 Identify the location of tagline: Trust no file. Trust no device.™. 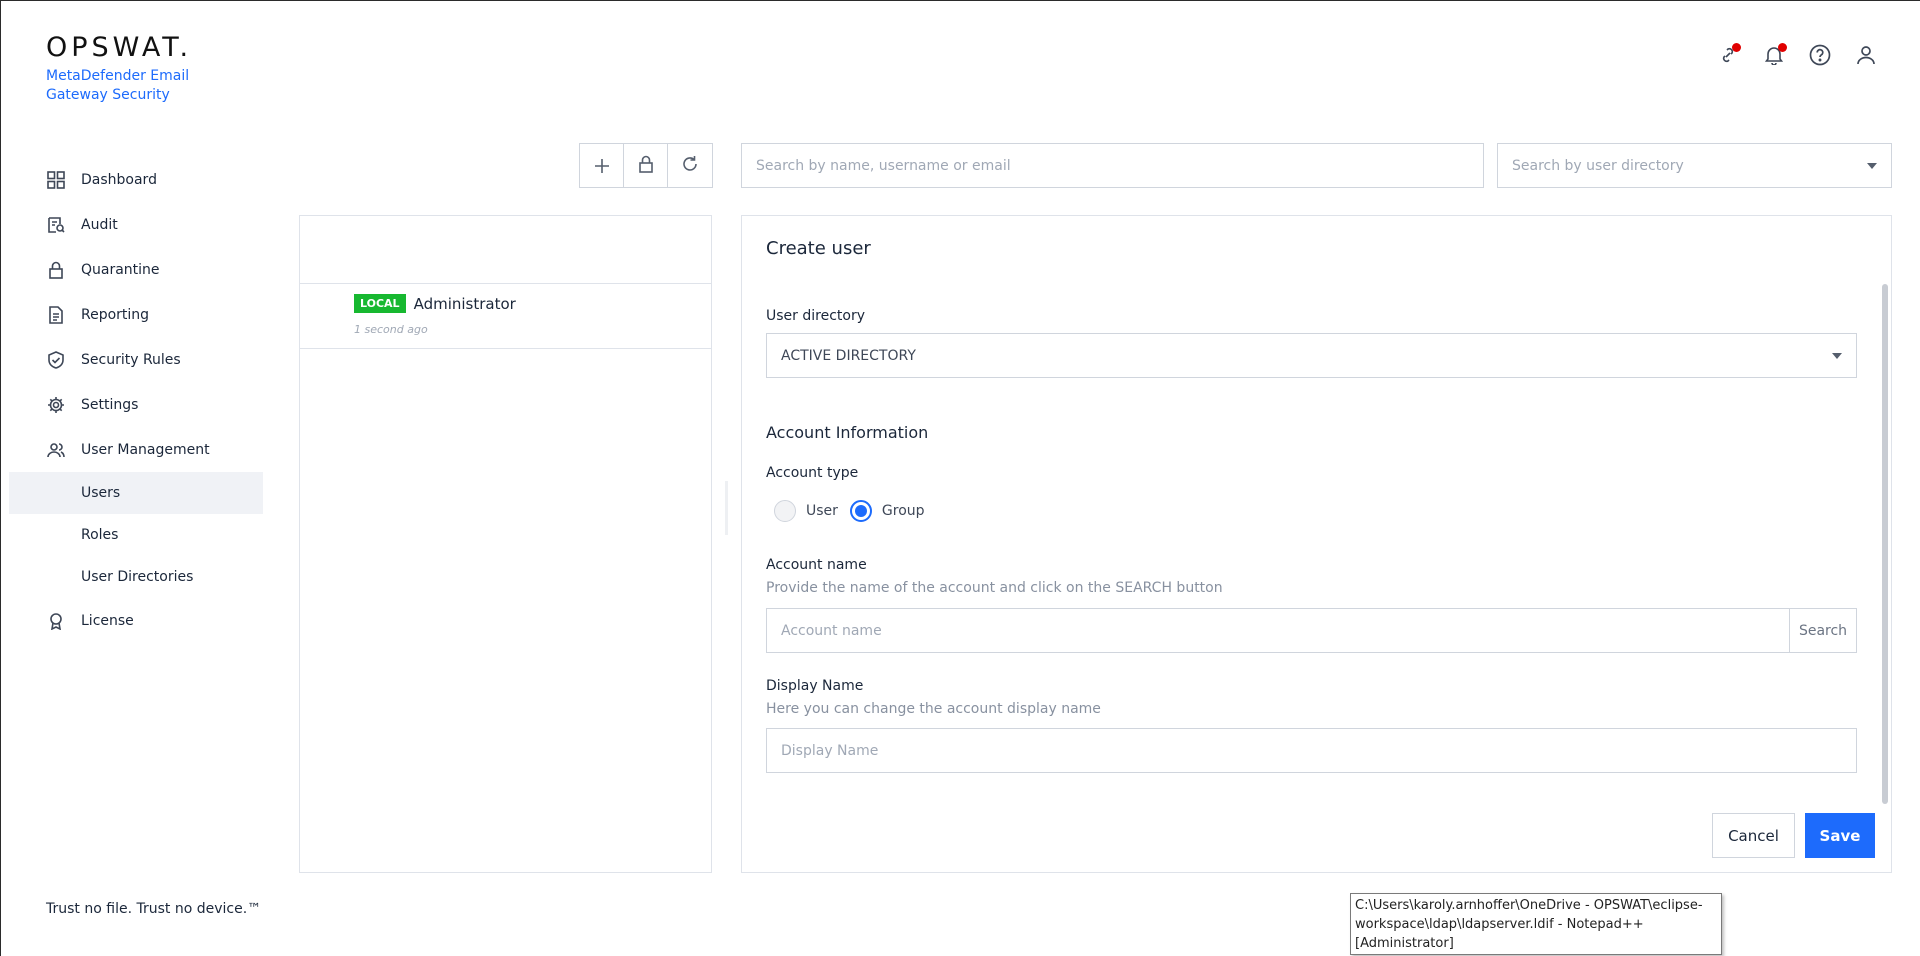
(154, 909).